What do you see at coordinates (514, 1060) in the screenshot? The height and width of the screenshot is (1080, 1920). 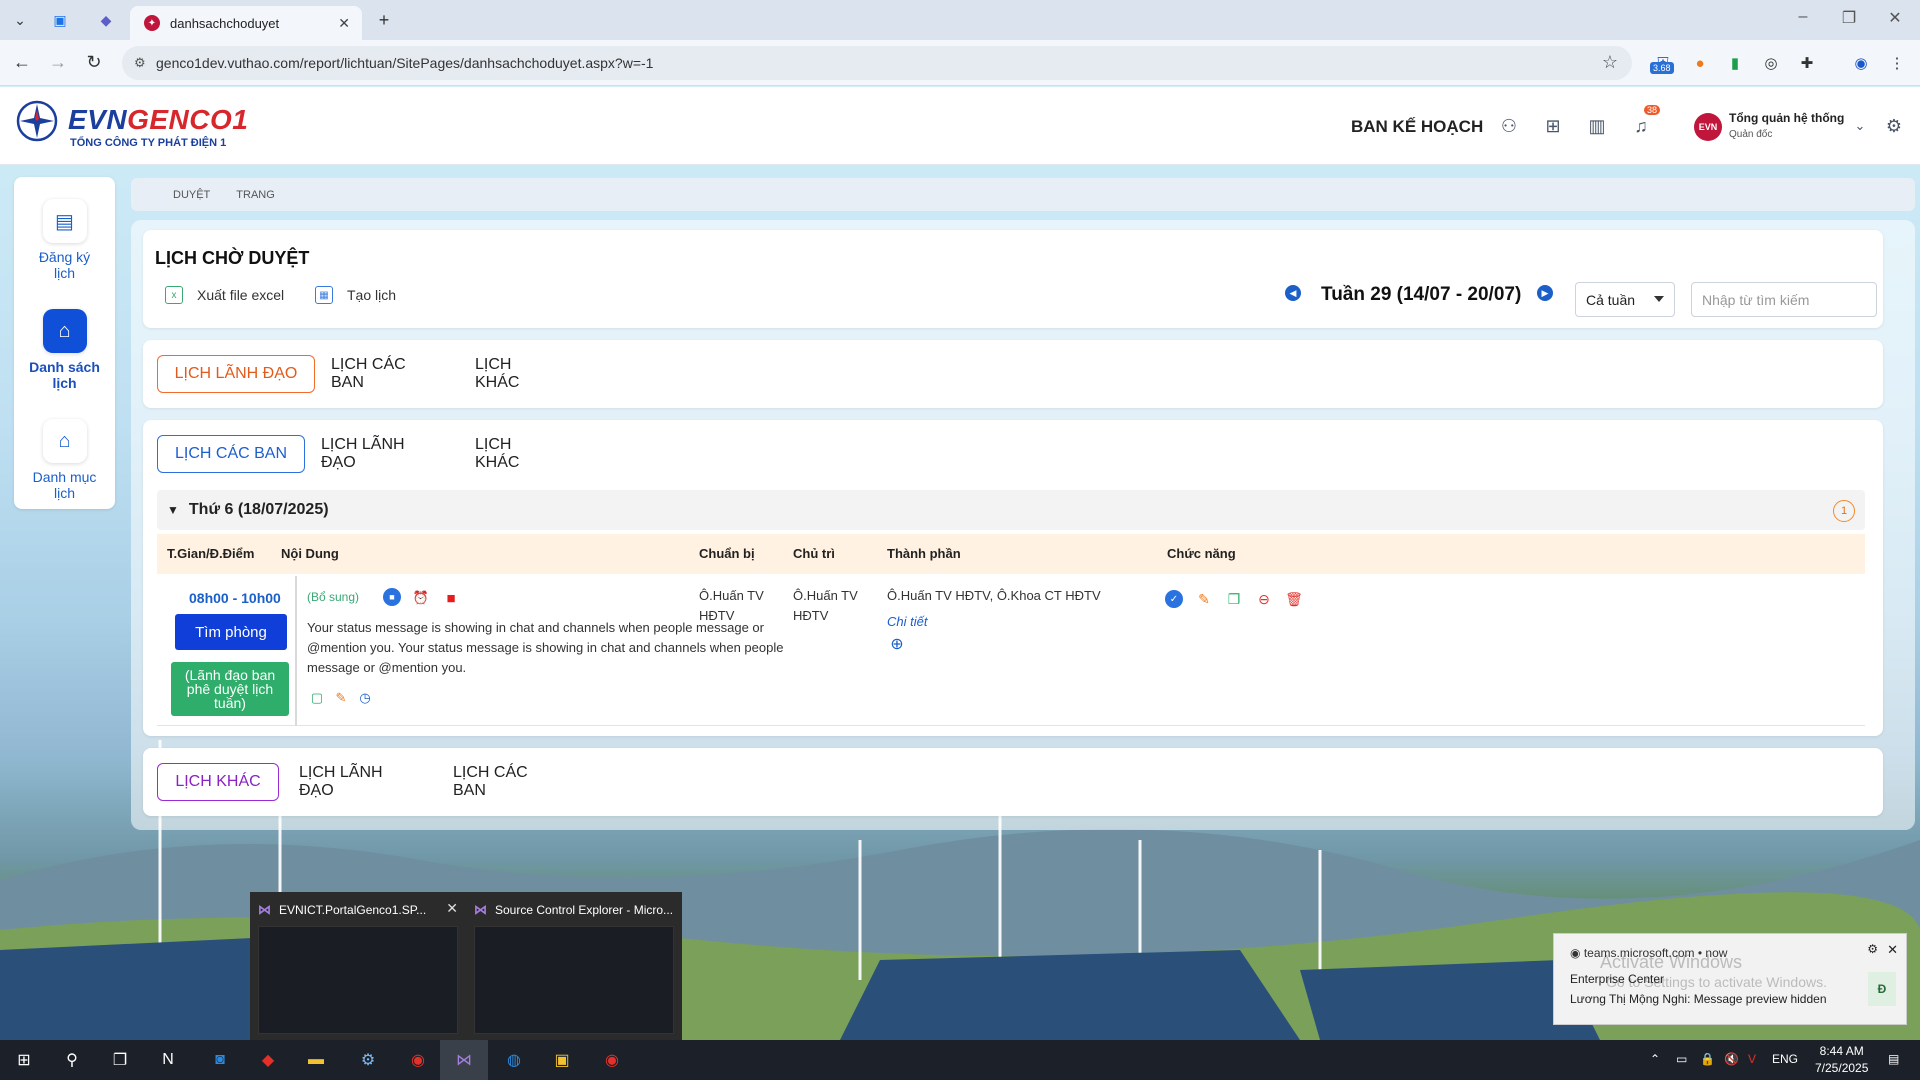 I see `messenger-icon: ◍` at bounding box center [514, 1060].